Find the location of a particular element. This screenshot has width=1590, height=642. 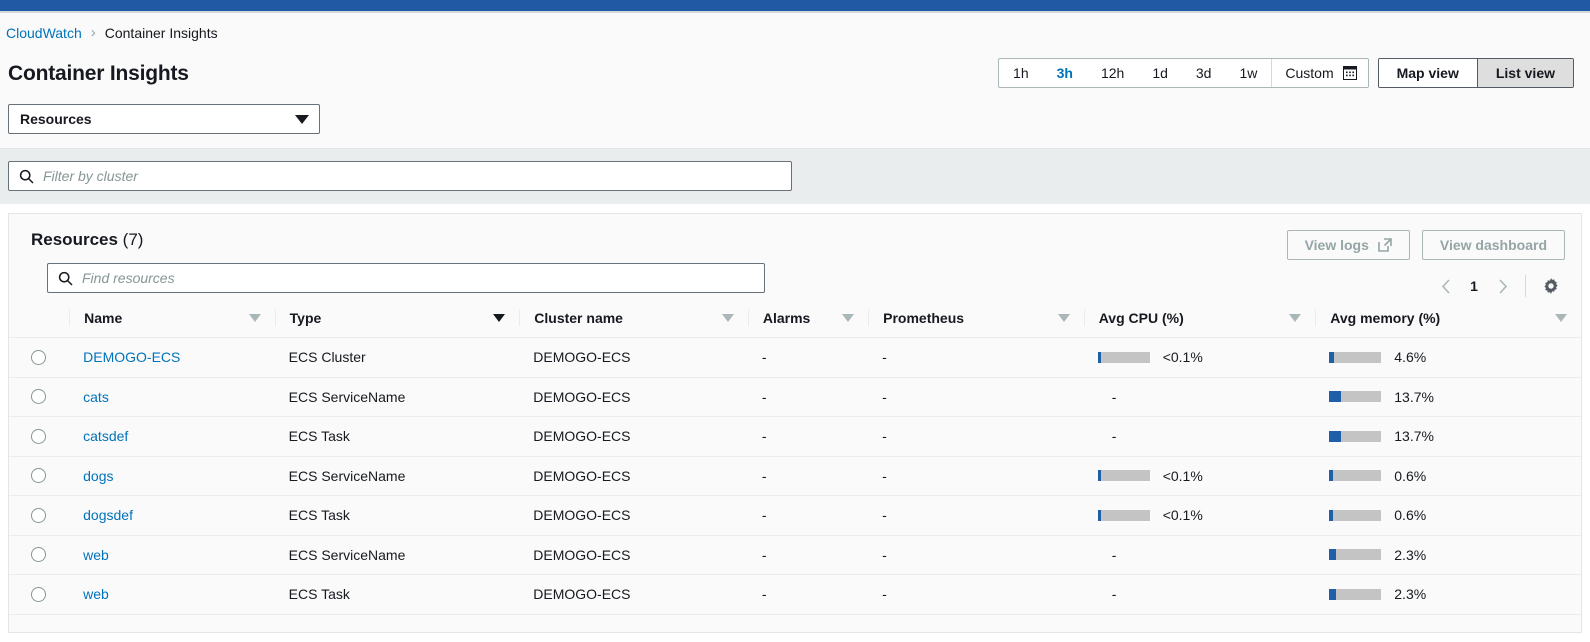

cell-select is located at coordinates (39, 555).